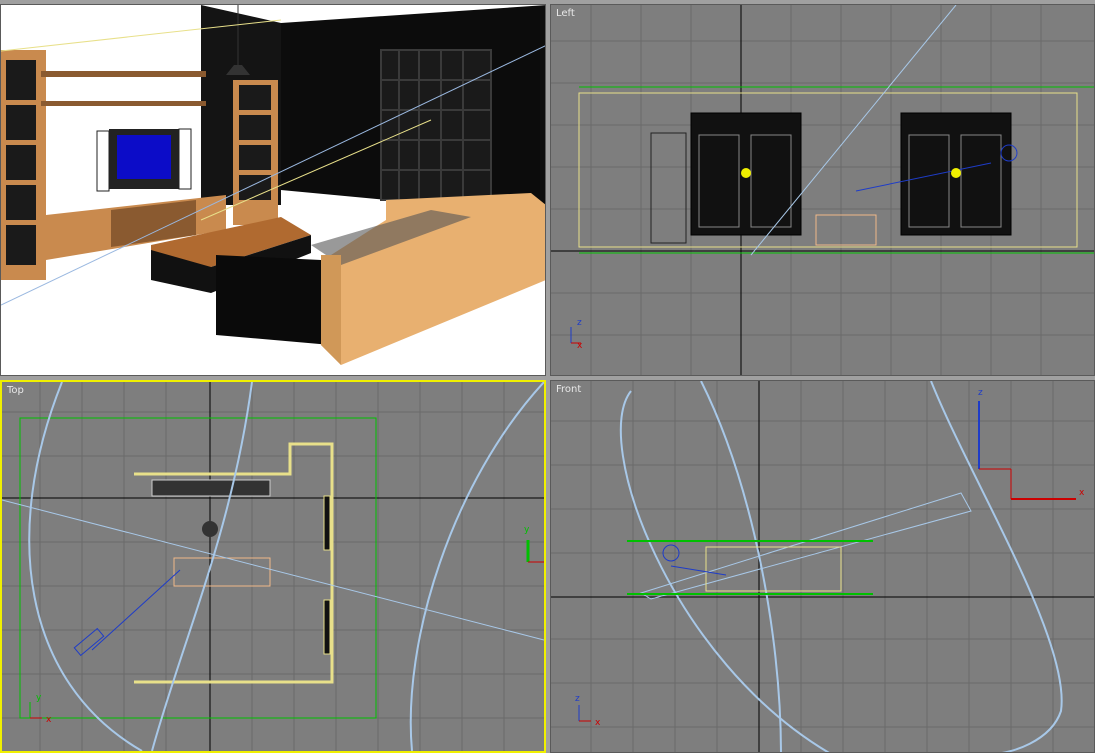 This screenshot has width=1095, height=753. I want to click on viewport-label-left: Left, so click(565, 13).